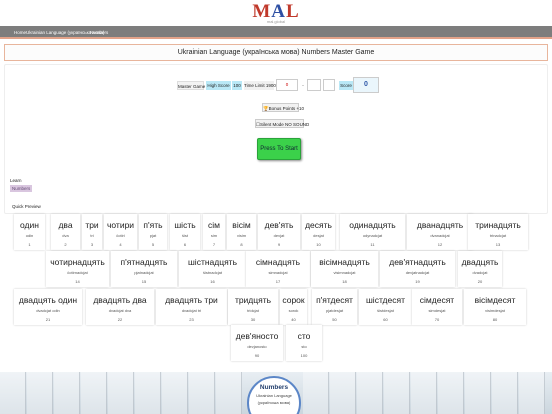 The image size is (552, 414). I want to click on number-card: п'ятнадцять pjatnadcjat 15, so click(144, 269).